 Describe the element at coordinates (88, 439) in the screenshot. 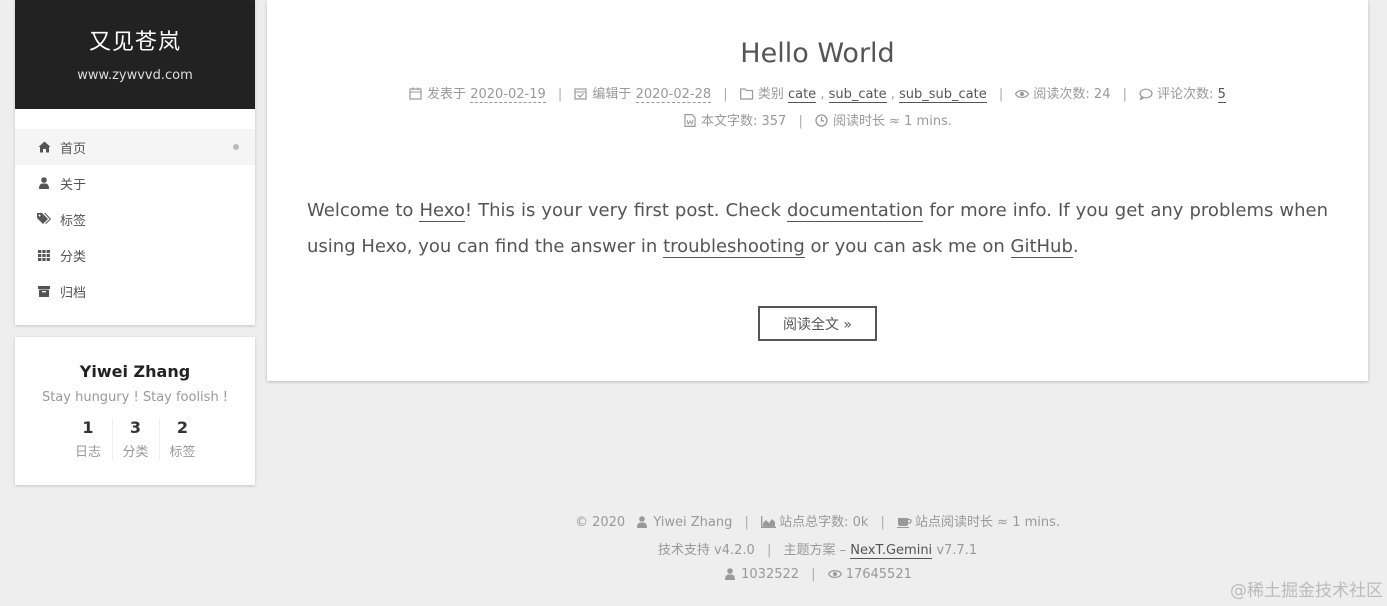

I see `stat-posts: 1 日志` at that location.